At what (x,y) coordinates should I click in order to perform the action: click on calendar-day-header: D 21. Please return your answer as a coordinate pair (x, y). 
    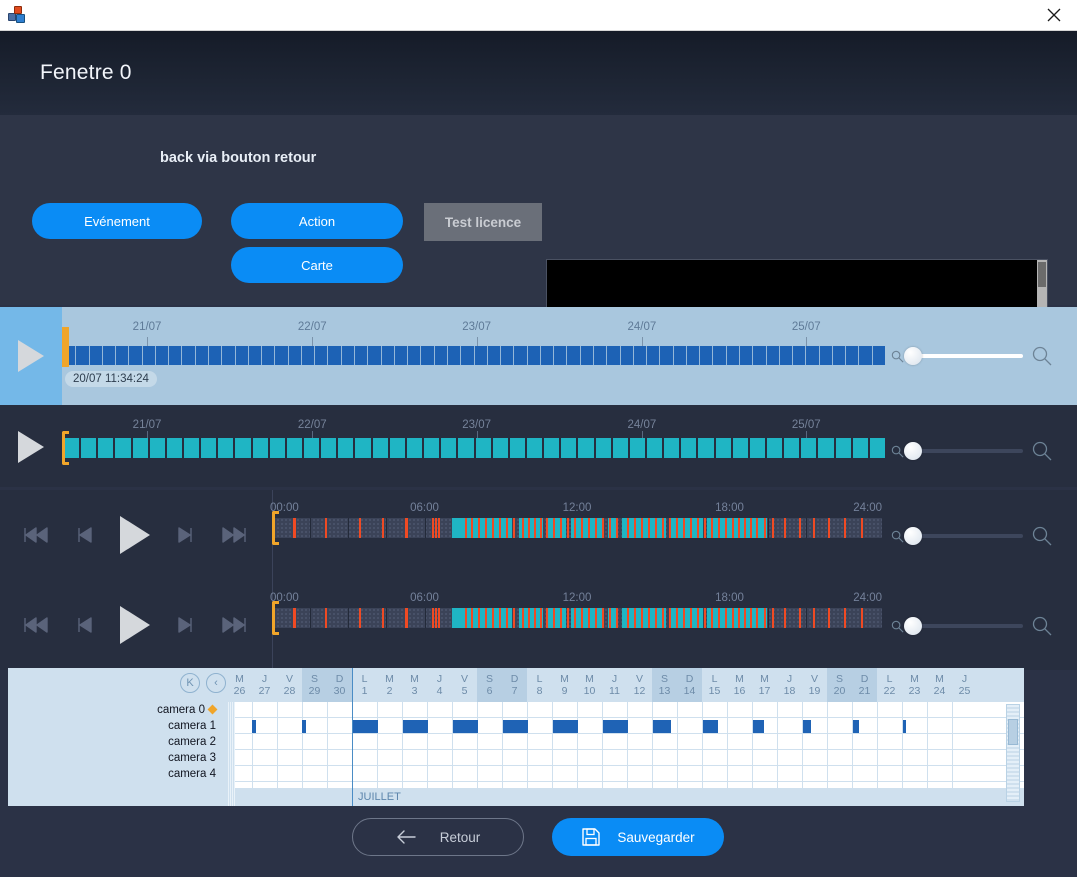
    Looking at the image, I should click on (864, 685).